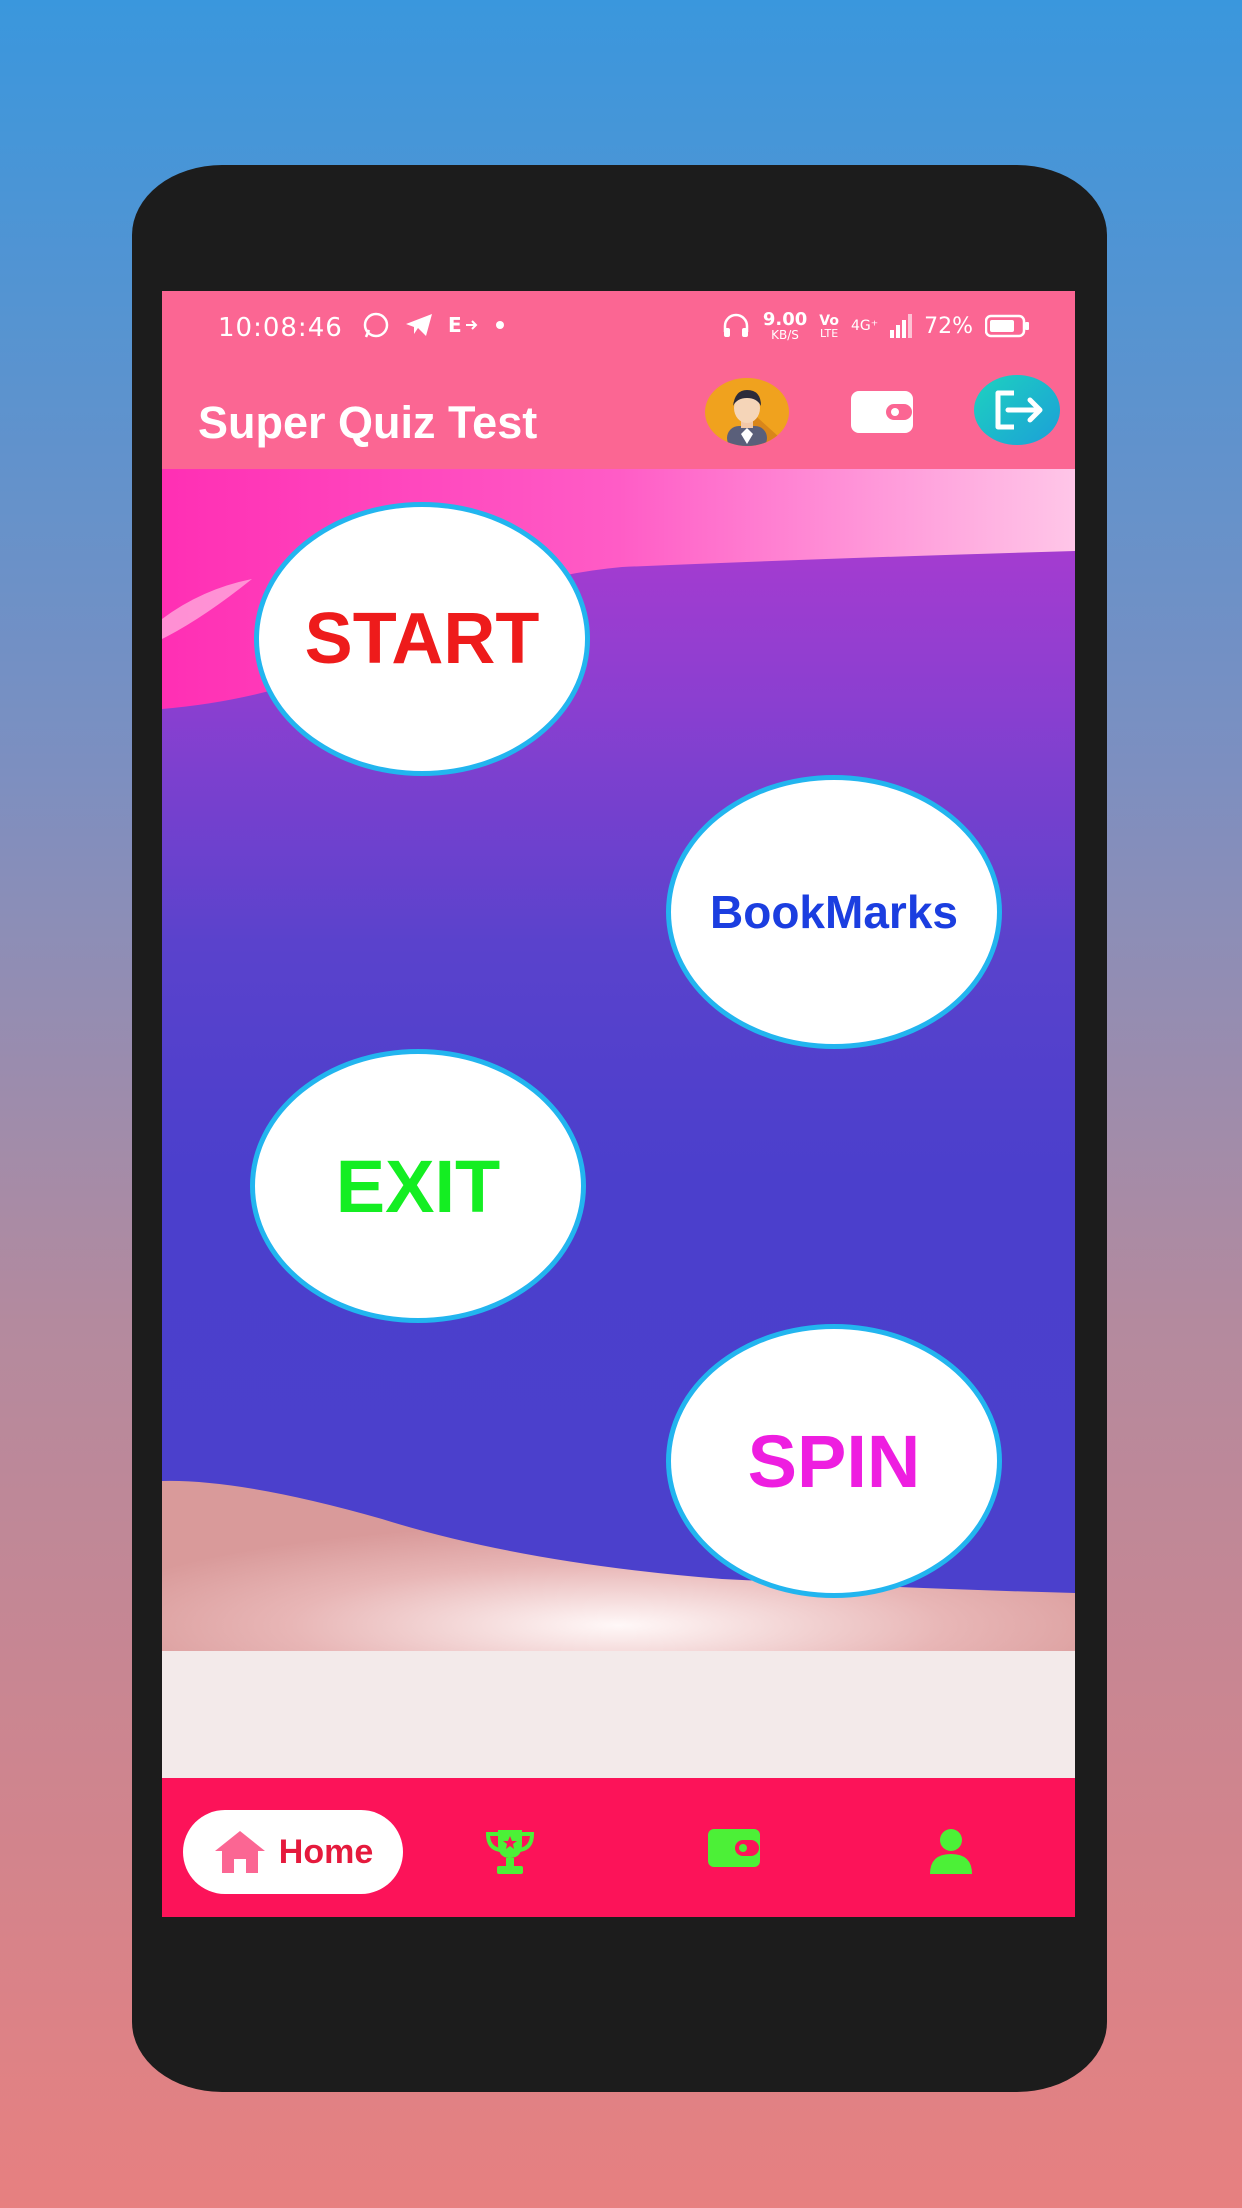  Describe the element at coordinates (948, 326) in the screenshot. I see `battery-percent: 72%` at that location.